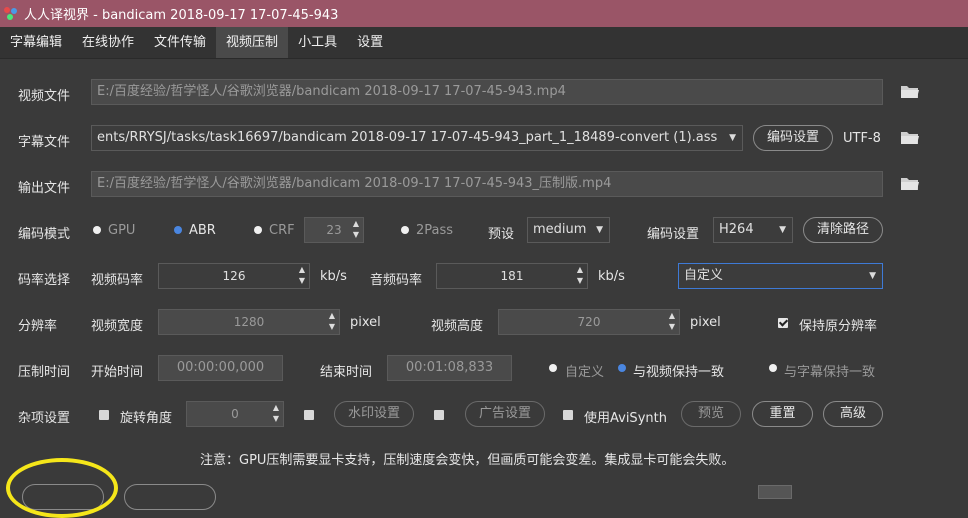 This screenshot has height=518, width=968. I want to click on video-bitrate-value: 126, so click(234, 276).